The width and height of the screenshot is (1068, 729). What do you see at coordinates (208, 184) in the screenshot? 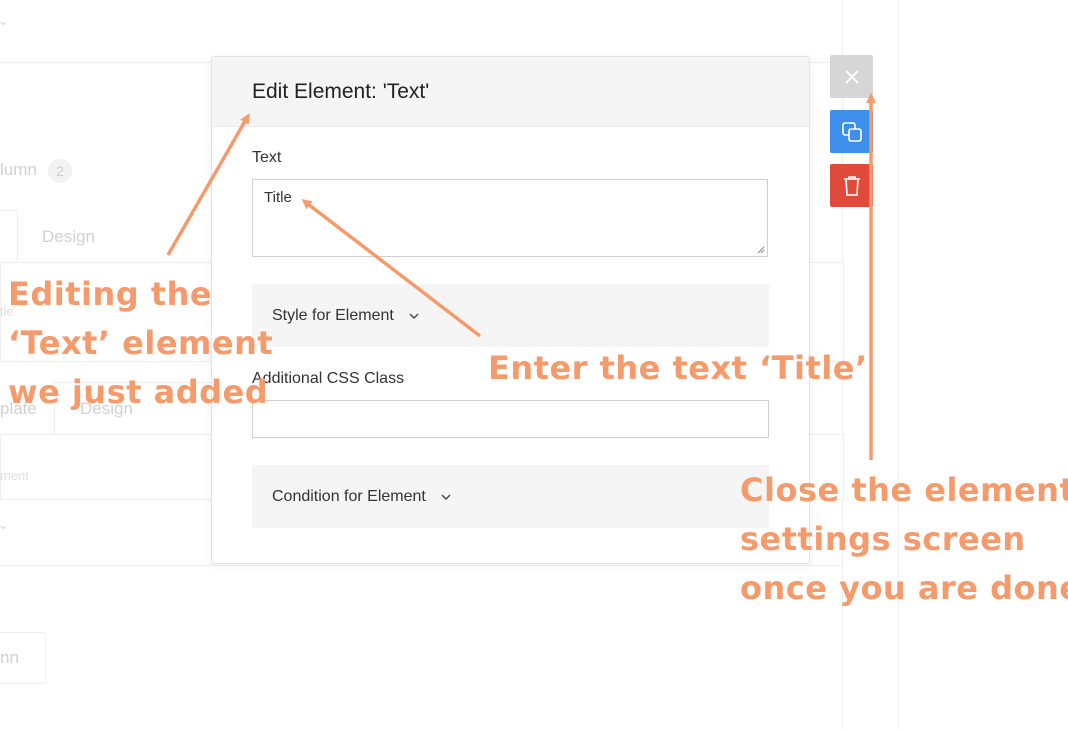
I see `arrow-to-modal-title` at bounding box center [208, 184].